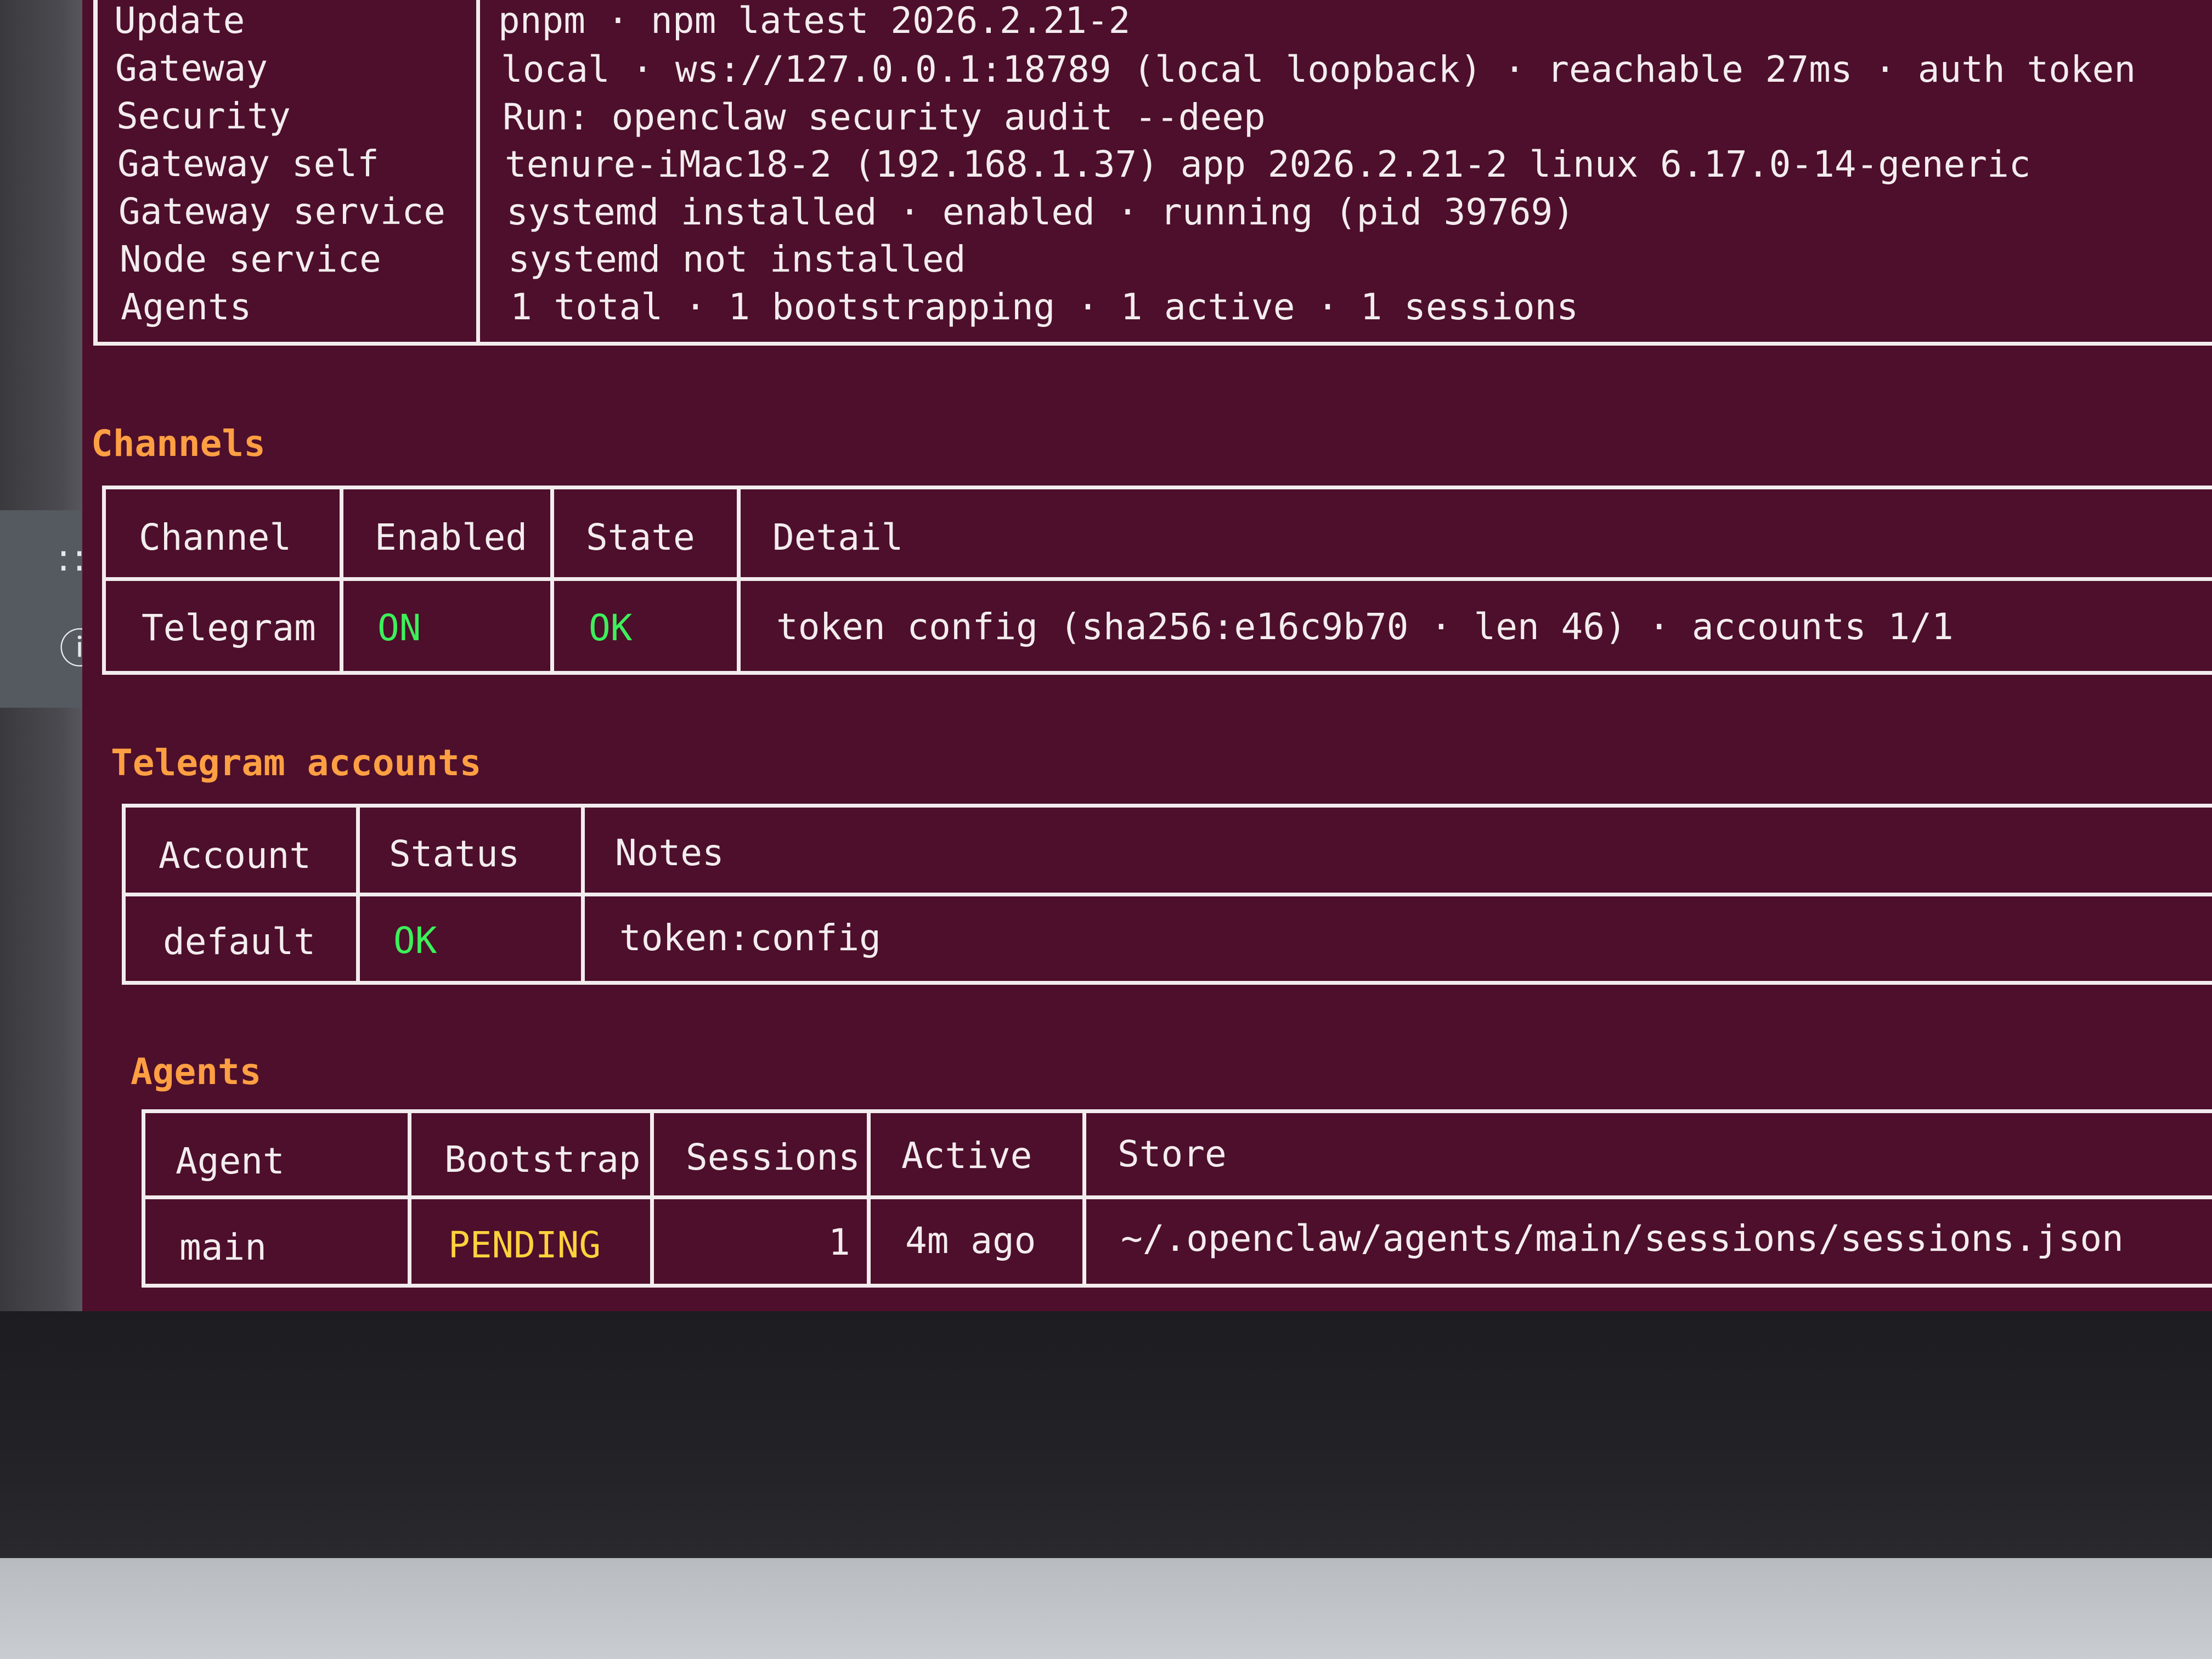 This screenshot has height=1659, width=2212. I want to click on channel-state: OK, so click(611, 628).